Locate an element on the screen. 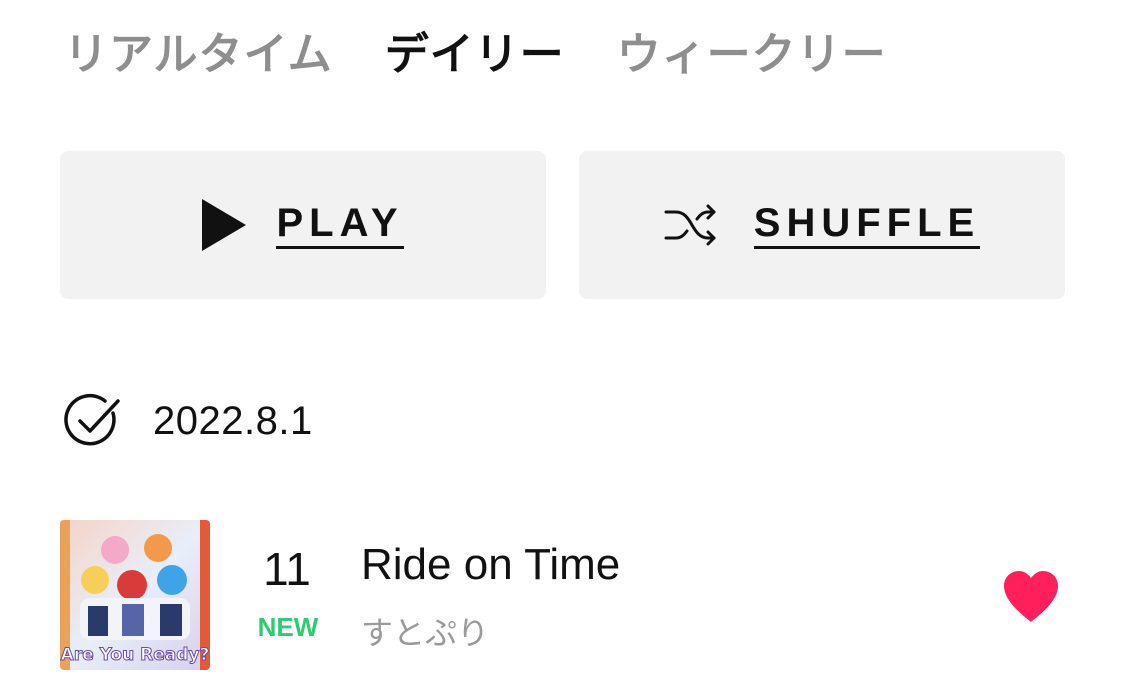 The width and height of the screenshot is (1125, 689). play-icon is located at coordinates (224, 225).